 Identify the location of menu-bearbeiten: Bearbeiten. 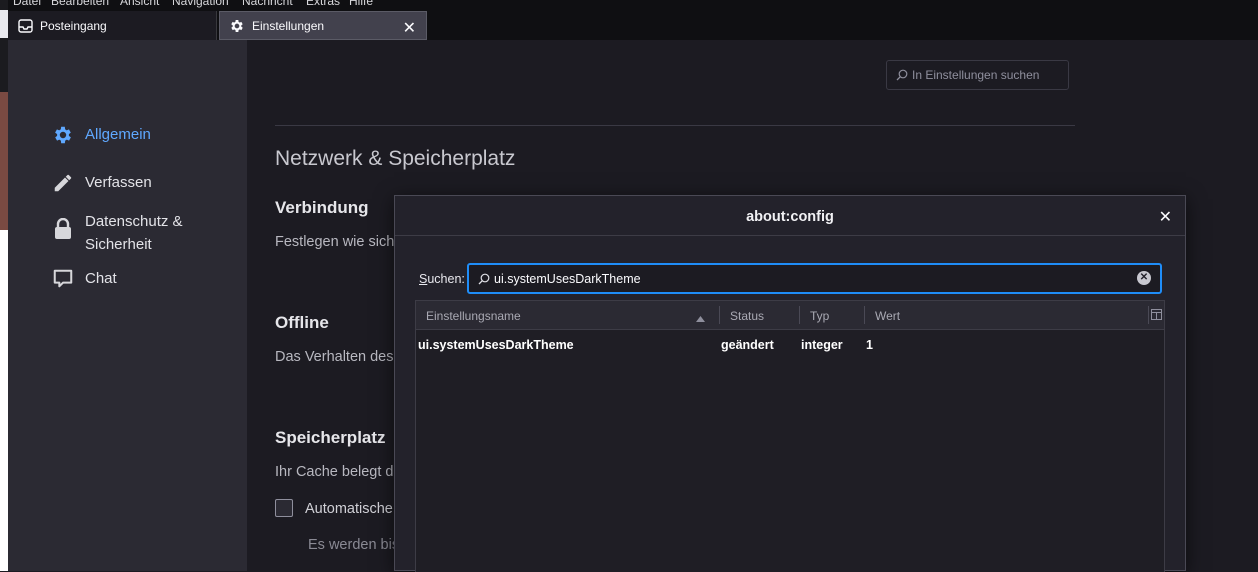
(80, 4).